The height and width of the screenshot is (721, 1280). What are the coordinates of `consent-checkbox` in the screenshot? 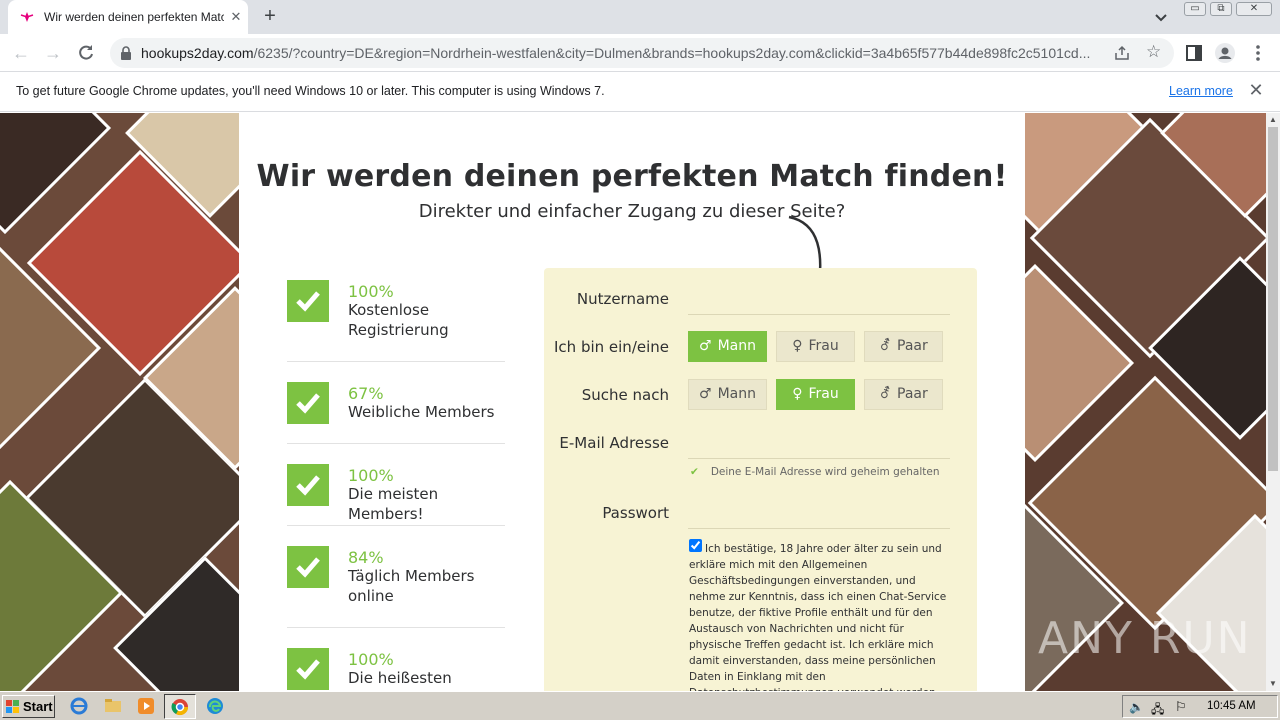 It's located at (695, 545).